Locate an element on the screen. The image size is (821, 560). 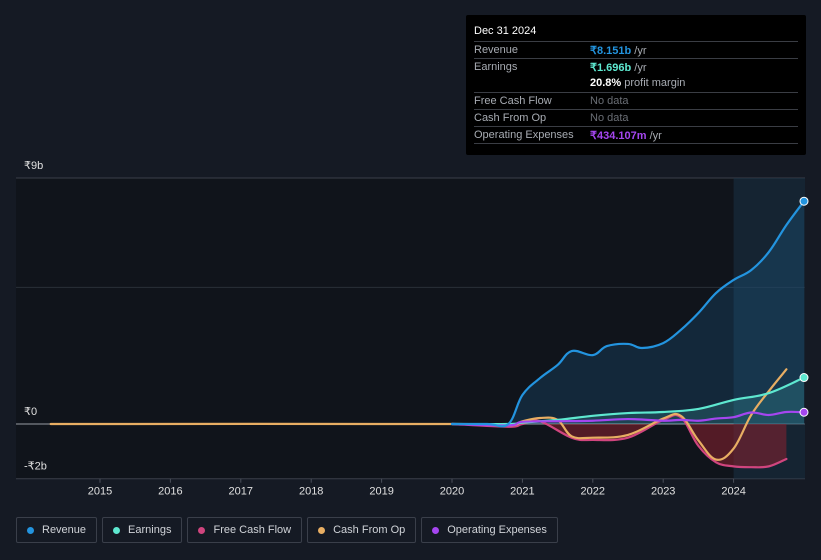
y-tick-label: ₹9b is located at coordinates (33, 166).